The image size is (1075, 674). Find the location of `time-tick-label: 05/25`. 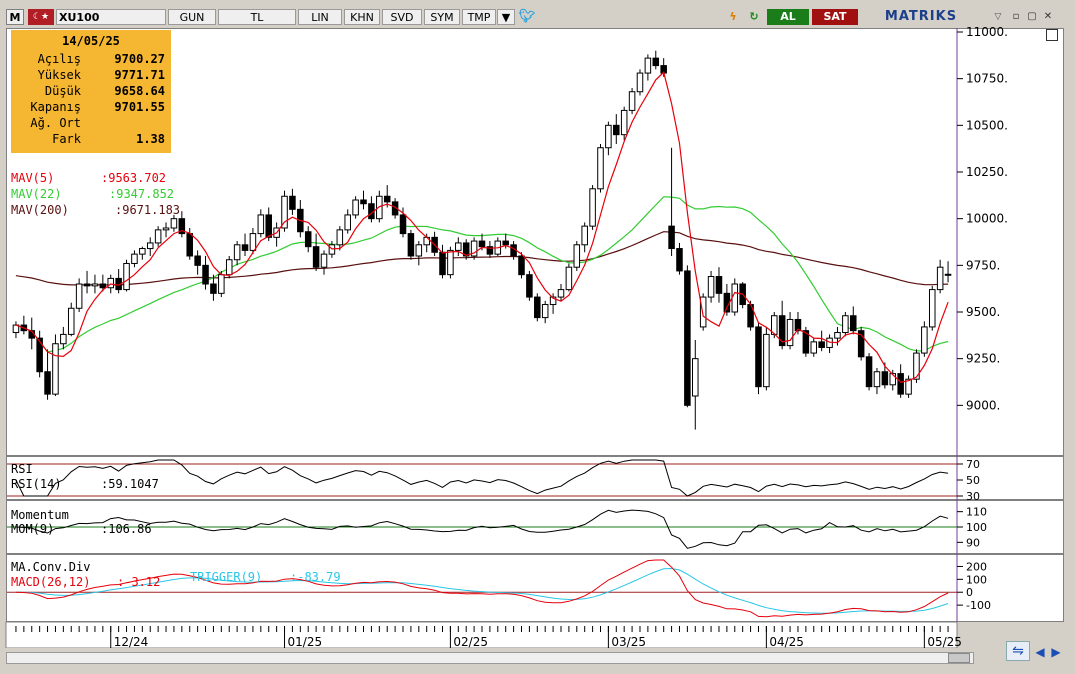

time-tick-label: 05/25 is located at coordinates (944, 642).